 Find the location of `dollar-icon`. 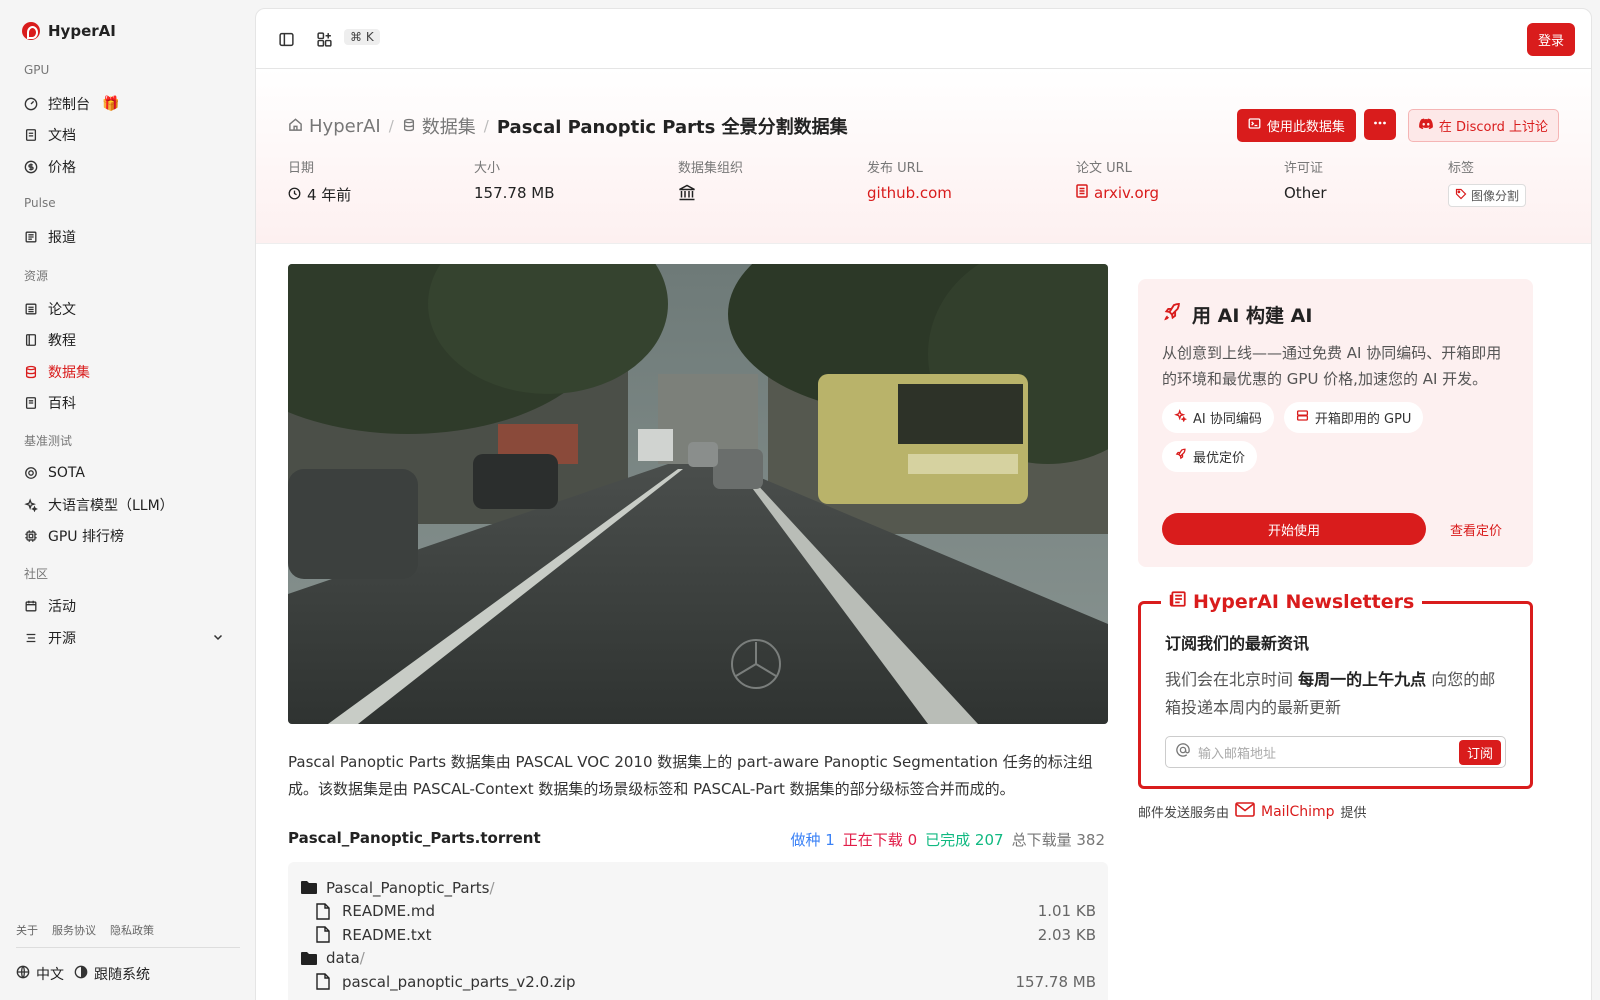

dollar-icon is located at coordinates (31, 167).